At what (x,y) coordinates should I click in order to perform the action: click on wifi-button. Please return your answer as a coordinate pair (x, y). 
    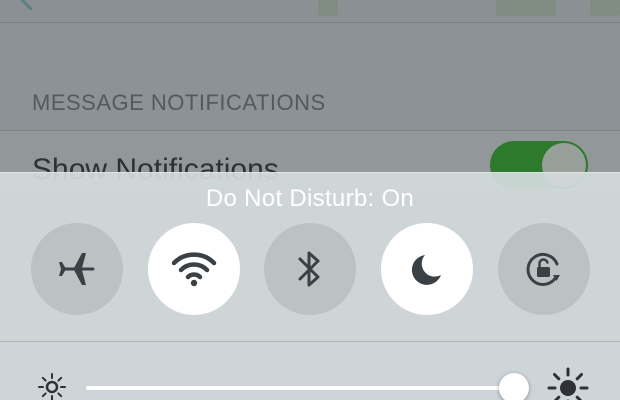
    Looking at the image, I should click on (194, 269).